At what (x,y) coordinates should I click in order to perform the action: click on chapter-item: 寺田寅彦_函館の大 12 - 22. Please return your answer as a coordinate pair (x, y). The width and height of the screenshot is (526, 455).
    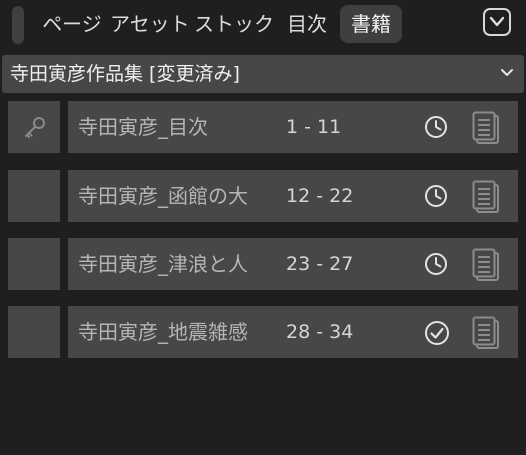
    Looking at the image, I should click on (293, 196).